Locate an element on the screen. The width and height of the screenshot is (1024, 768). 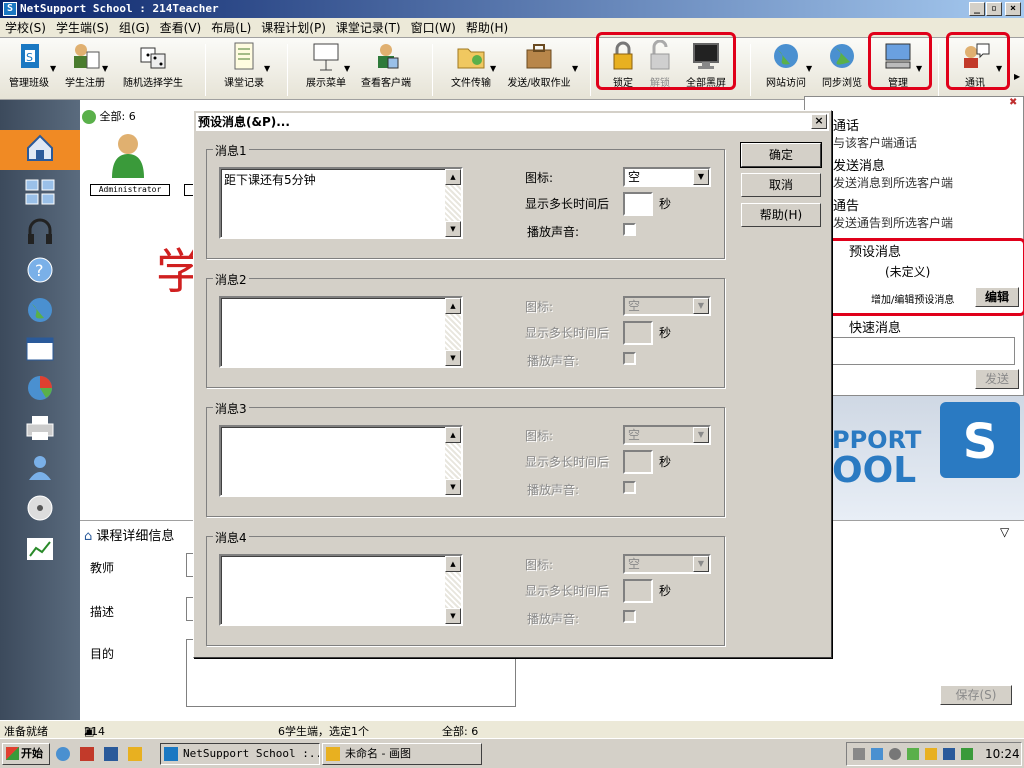
printer-icon is located at coordinates (40, 428).